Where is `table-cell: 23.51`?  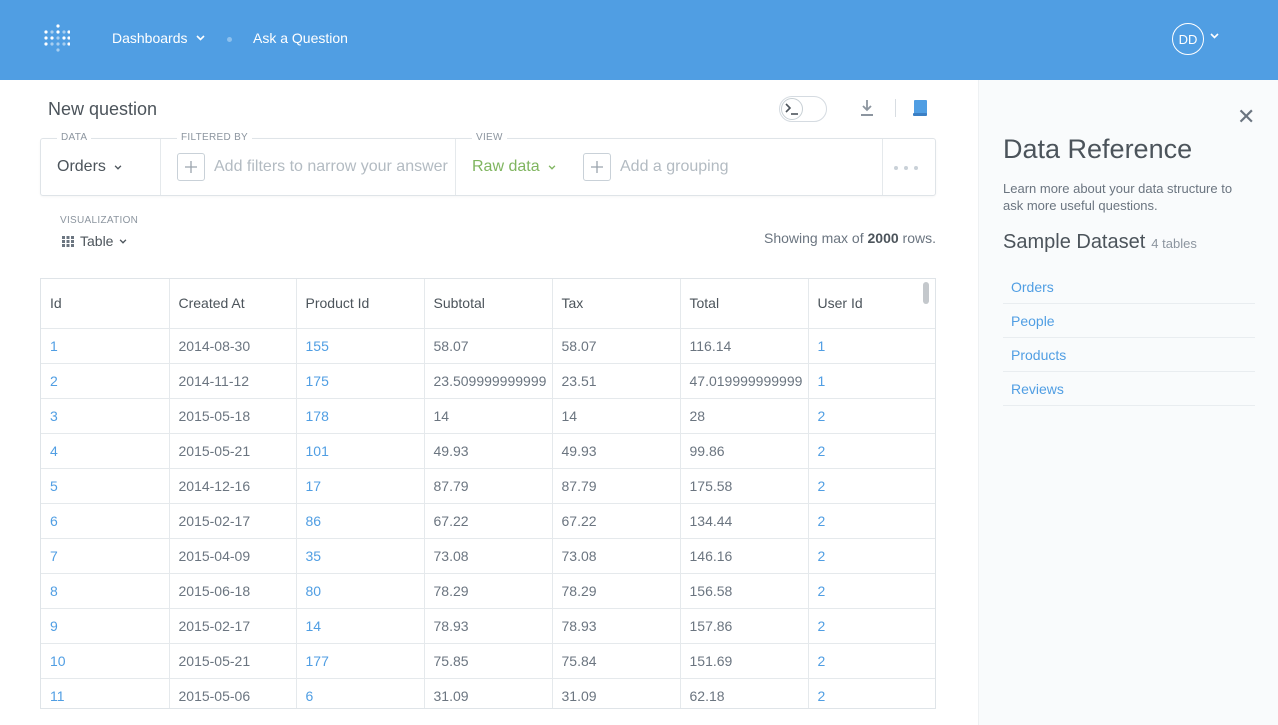
table-cell: 23.51 is located at coordinates (616, 381).